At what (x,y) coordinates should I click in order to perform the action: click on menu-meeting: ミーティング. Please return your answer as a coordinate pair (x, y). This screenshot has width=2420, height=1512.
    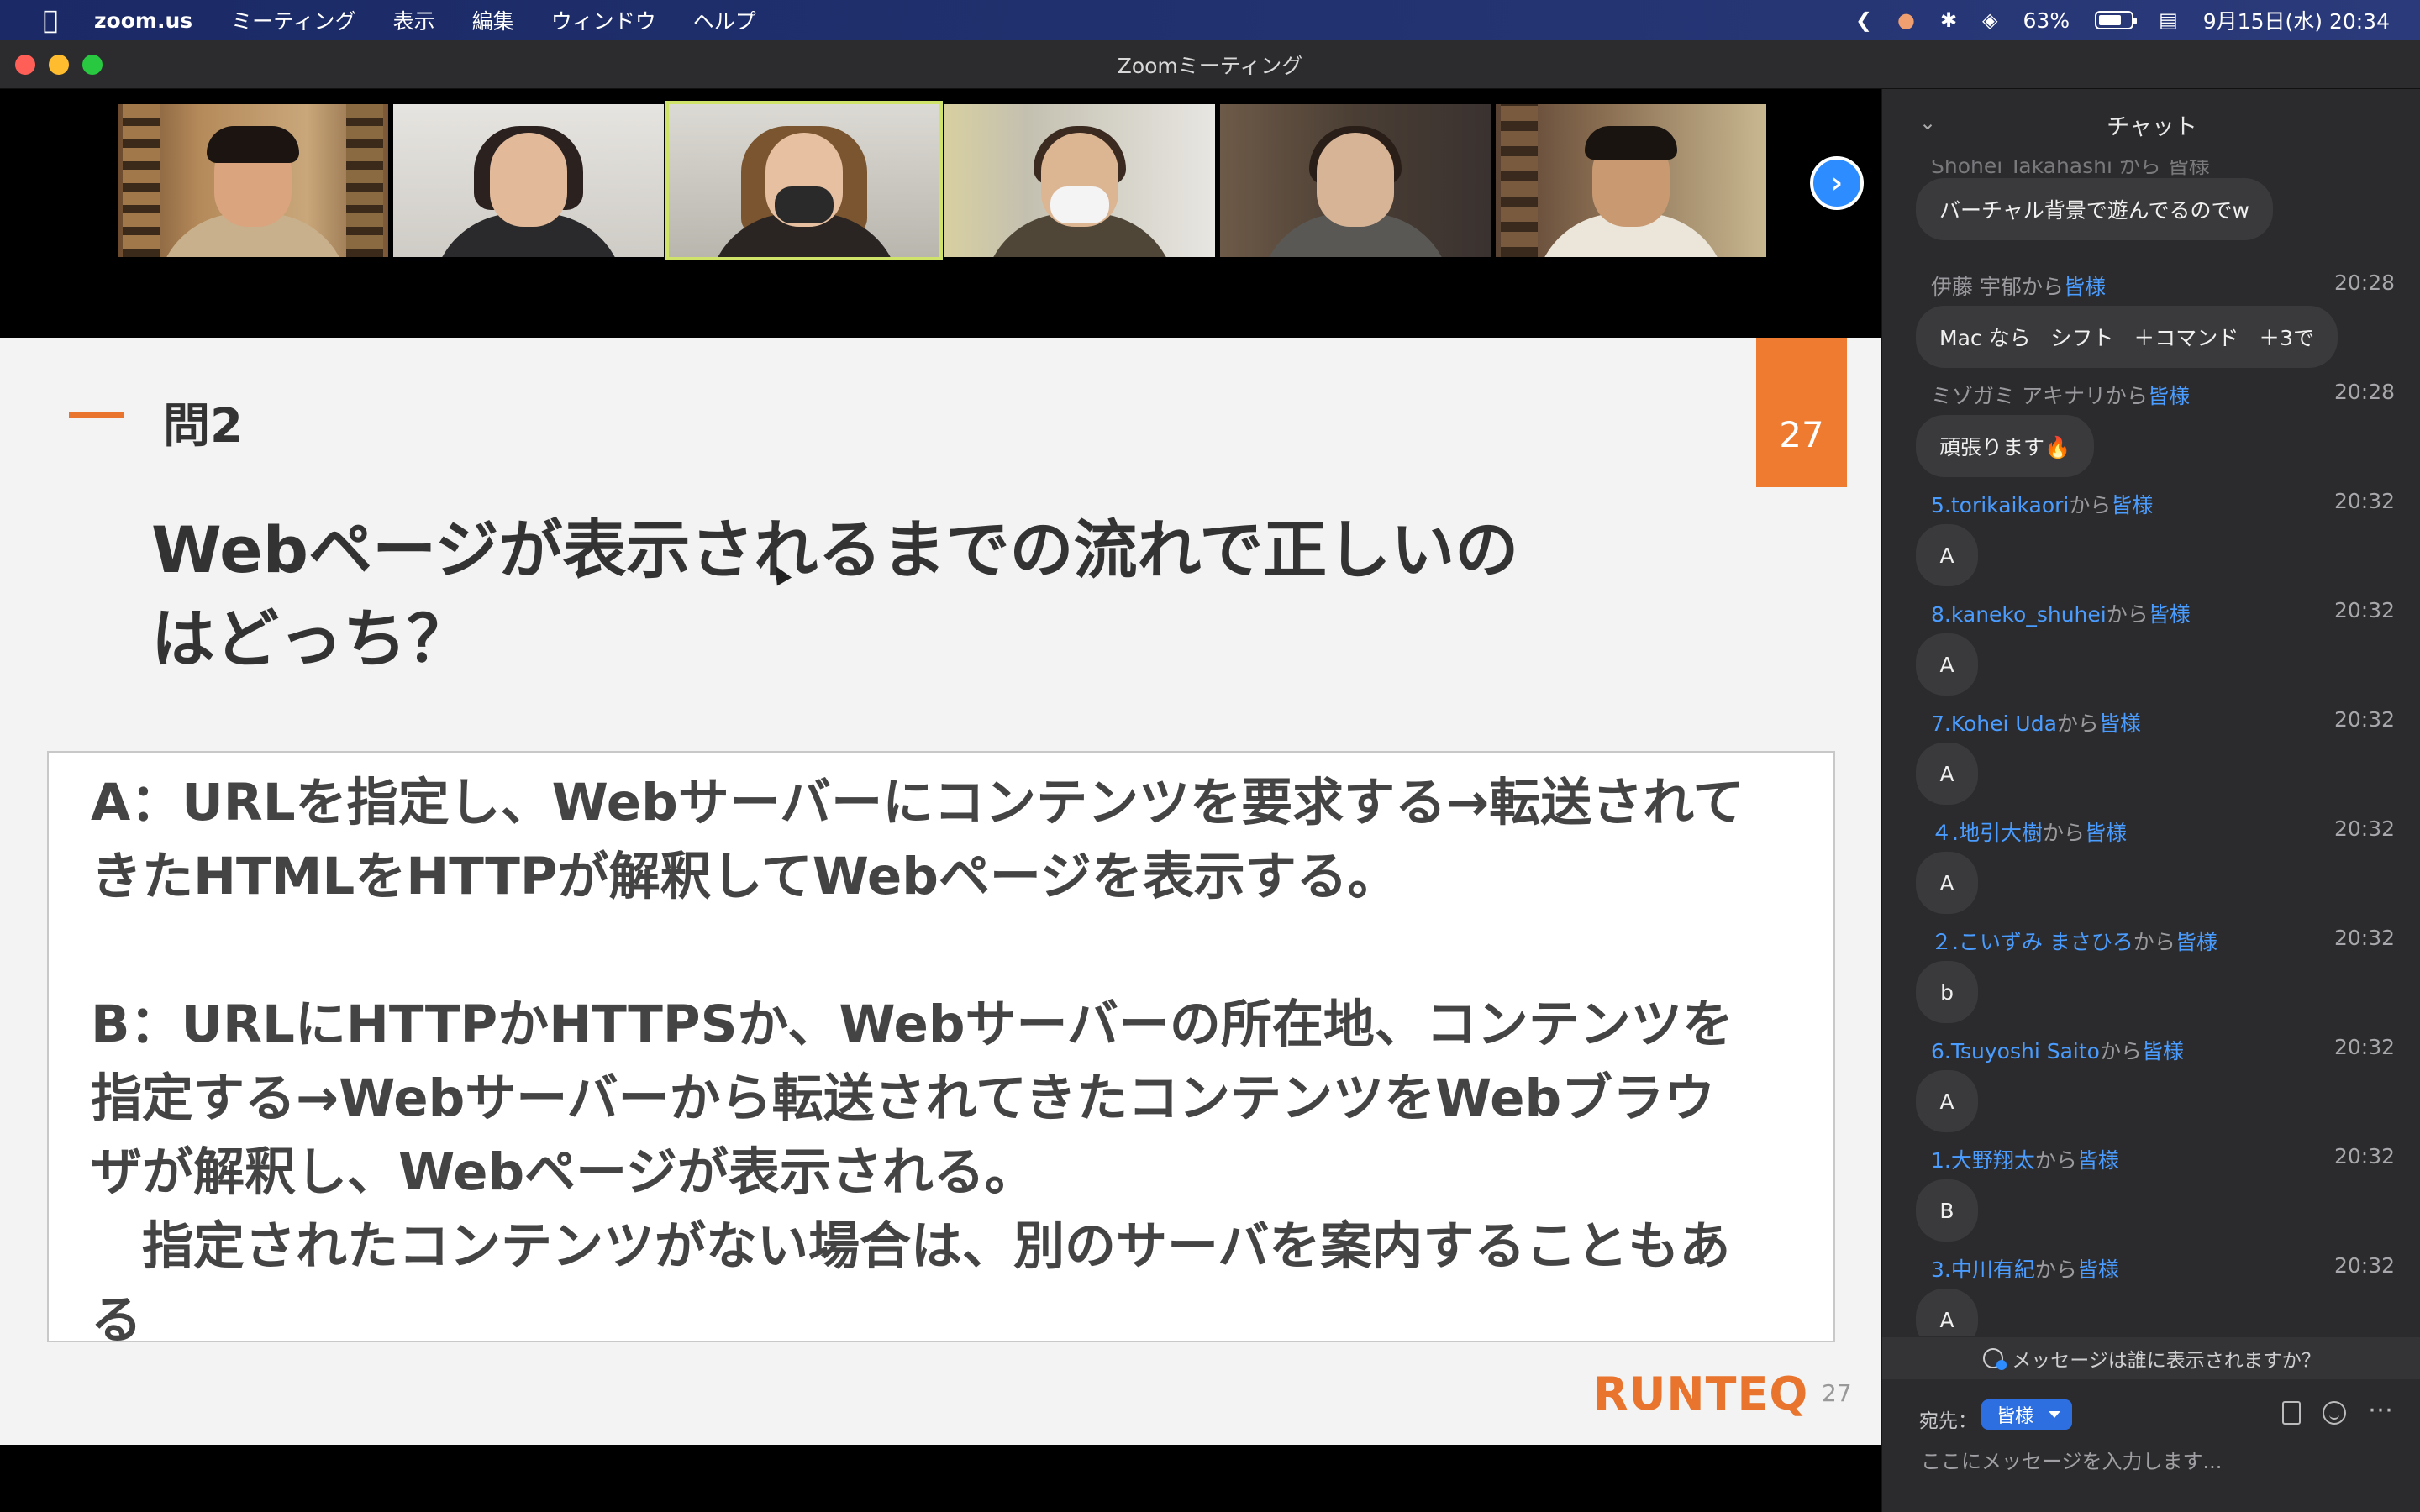
    Looking at the image, I should click on (293, 20).